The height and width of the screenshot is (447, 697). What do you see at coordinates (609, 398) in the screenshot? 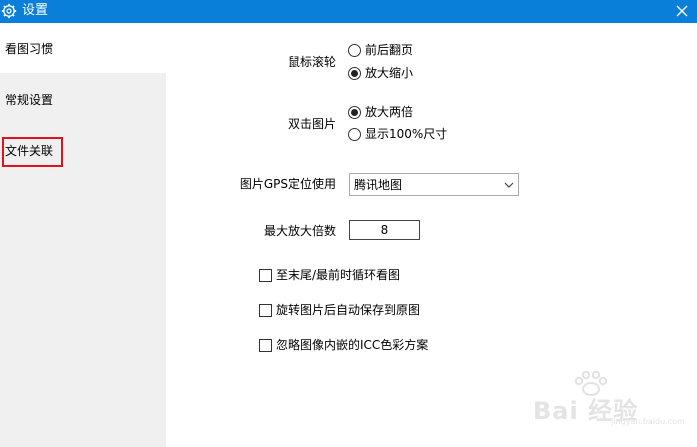
I see `baidu-watermark: Bai 经验 jingyan.baidu.com` at bounding box center [609, 398].